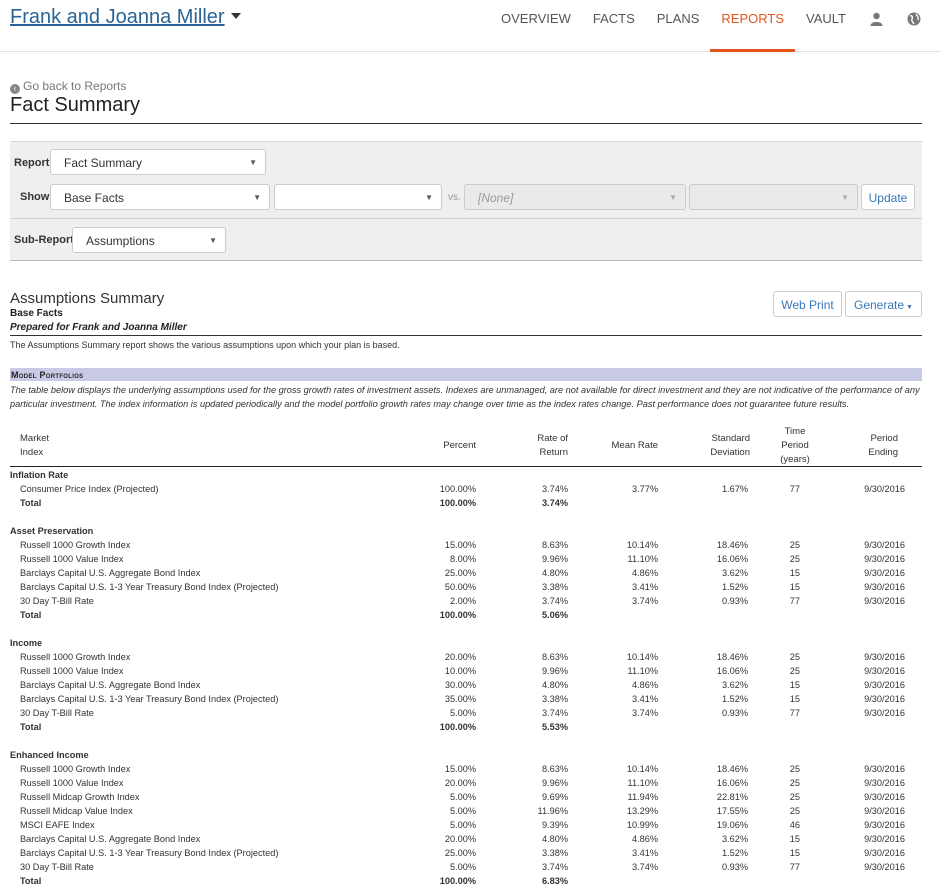 The width and height of the screenshot is (941, 889). What do you see at coordinates (454, 197) in the screenshot?
I see `vs-label: vs.` at bounding box center [454, 197].